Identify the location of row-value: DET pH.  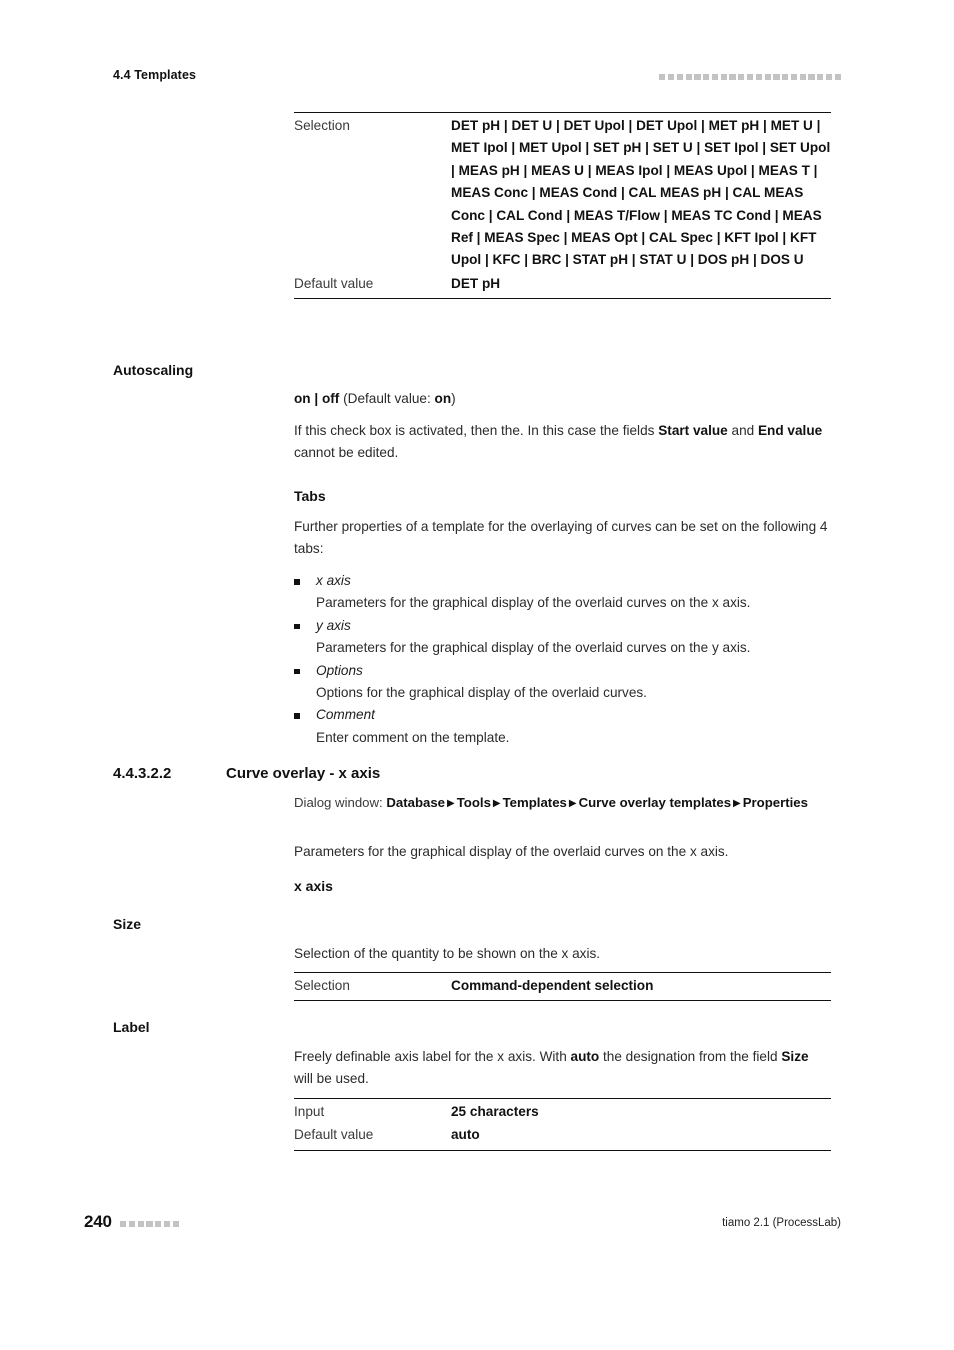
(476, 283).